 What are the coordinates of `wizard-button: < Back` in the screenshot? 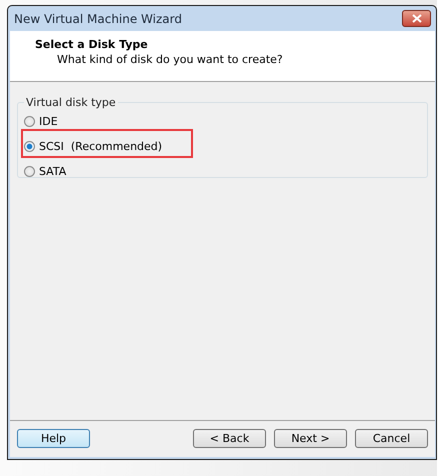 It's located at (229, 438).